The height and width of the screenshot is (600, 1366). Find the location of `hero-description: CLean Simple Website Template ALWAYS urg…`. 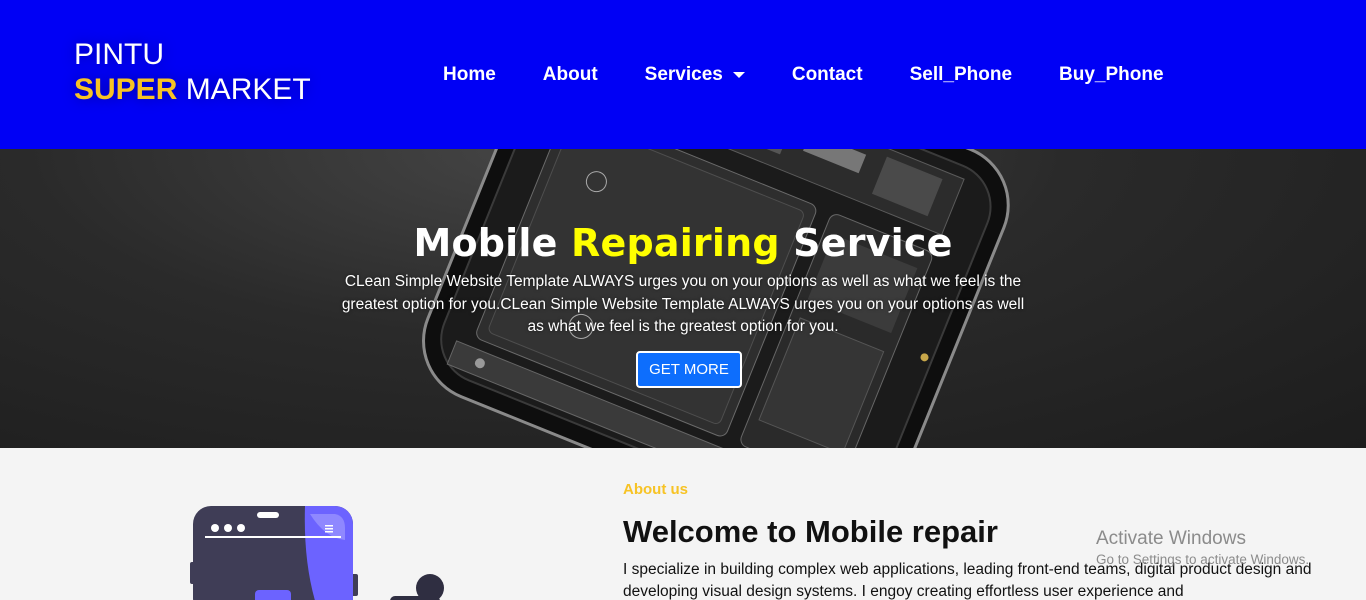

hero-description: CLean Simple Website Template ALWAYS urg… is located at coordinates (683, 304).